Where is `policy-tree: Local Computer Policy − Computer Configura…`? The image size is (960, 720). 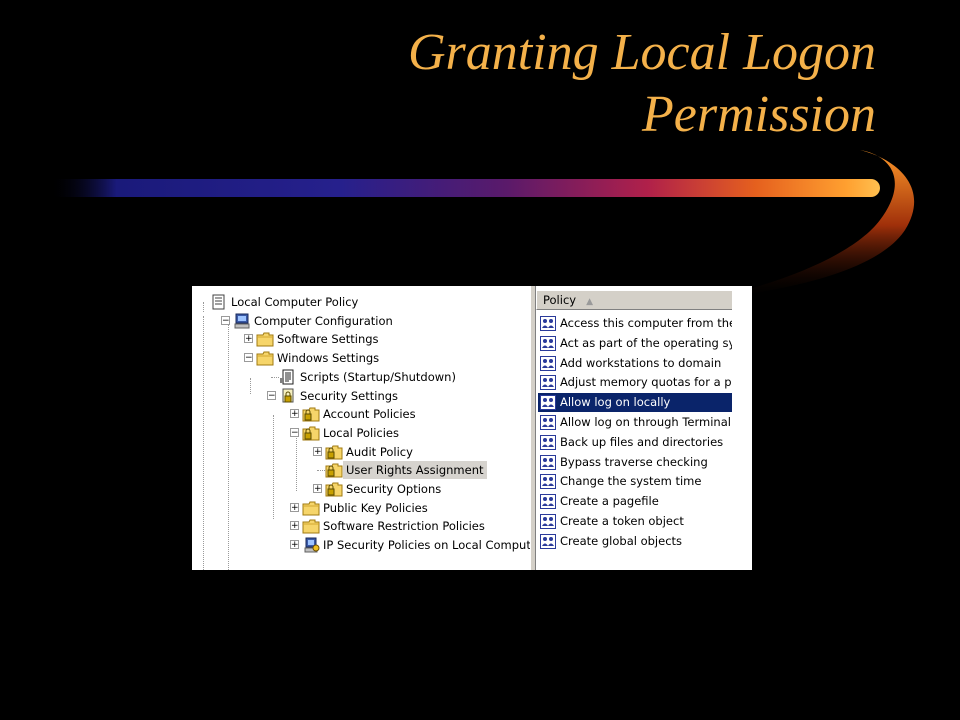
policy-tree: Local Computer Policy − Computer Configura… is located at coordinates (361, 428).